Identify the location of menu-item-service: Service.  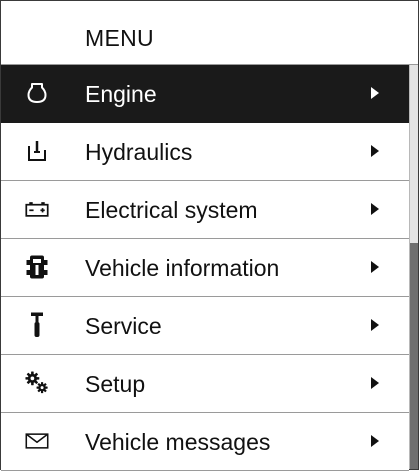
(205, 326).